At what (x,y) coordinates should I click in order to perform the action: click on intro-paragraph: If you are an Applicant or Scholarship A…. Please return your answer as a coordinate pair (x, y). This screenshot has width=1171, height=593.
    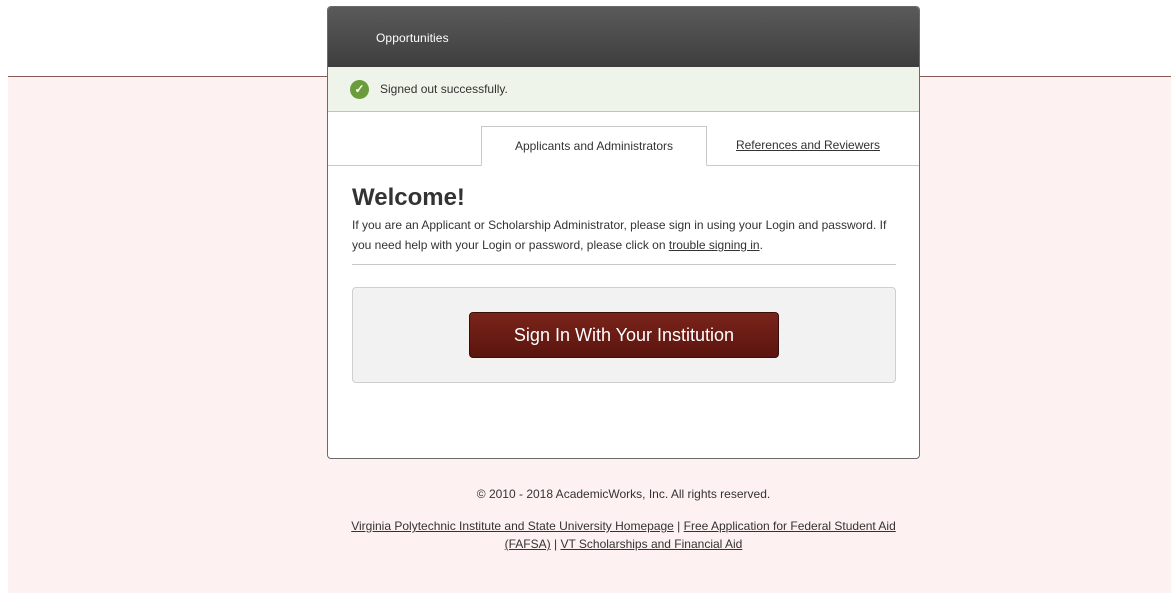
    Looking at the image, I should click on (622, 235).